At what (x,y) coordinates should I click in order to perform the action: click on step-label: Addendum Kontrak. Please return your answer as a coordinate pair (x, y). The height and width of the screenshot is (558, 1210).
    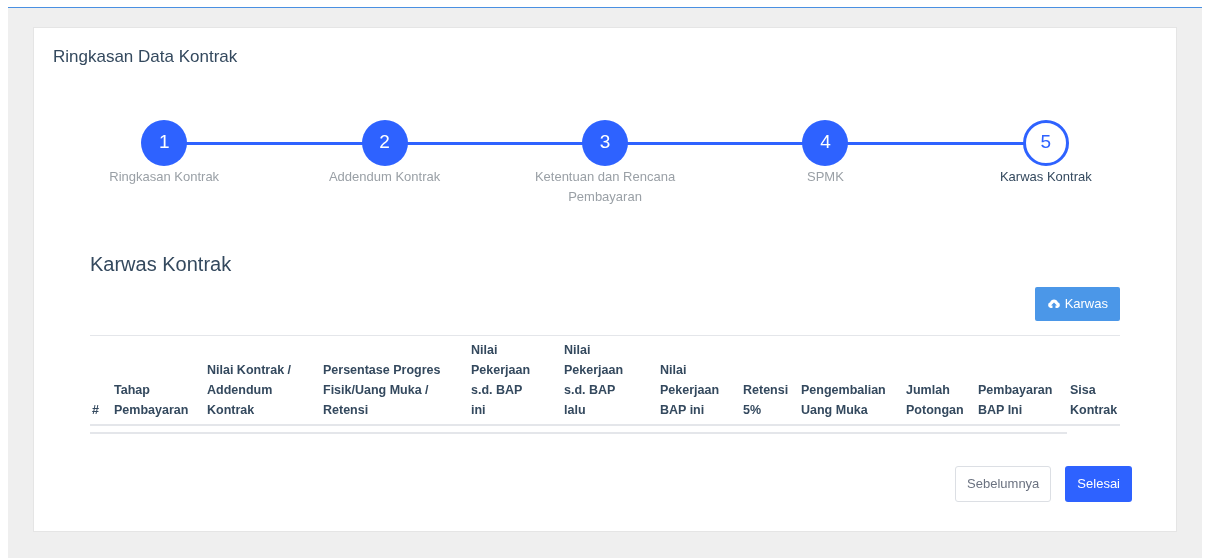
    Looking at the image, I should click on (384, 176).